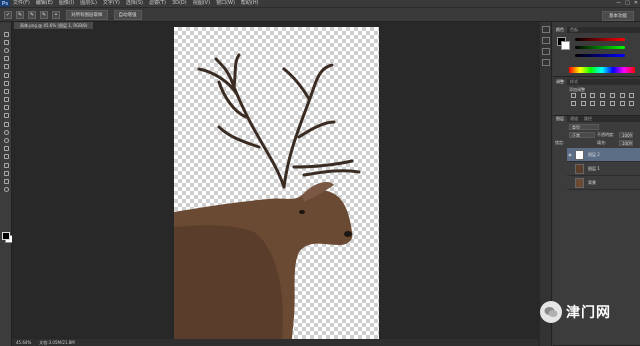 The height and width of the screenshot is (346, 640). I want to click on menu-select: 选择(S), so click(134, 3).